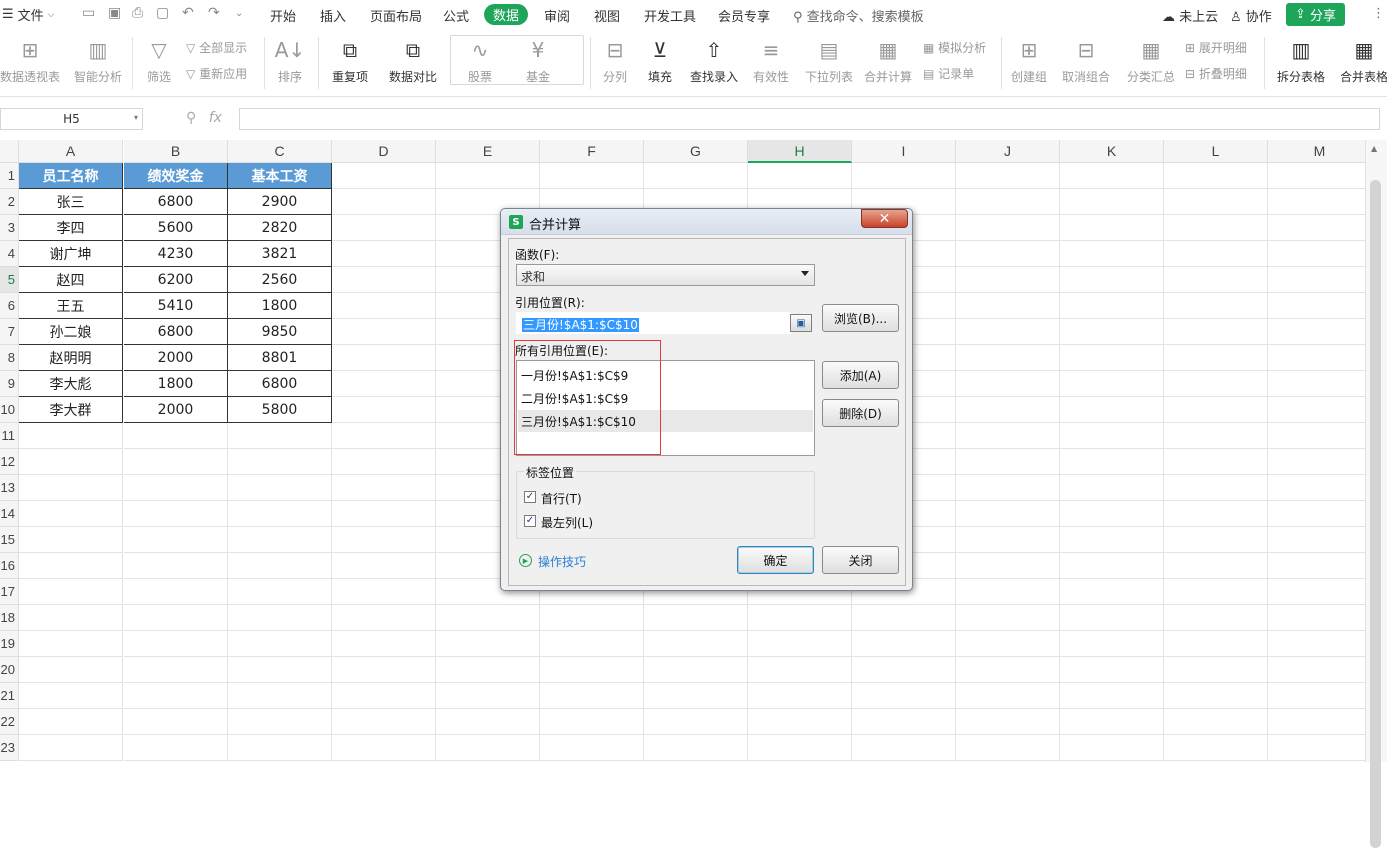  Describe the element at coordinates (1008, 280) in the screenshot. I see `cell-j5` at that location.